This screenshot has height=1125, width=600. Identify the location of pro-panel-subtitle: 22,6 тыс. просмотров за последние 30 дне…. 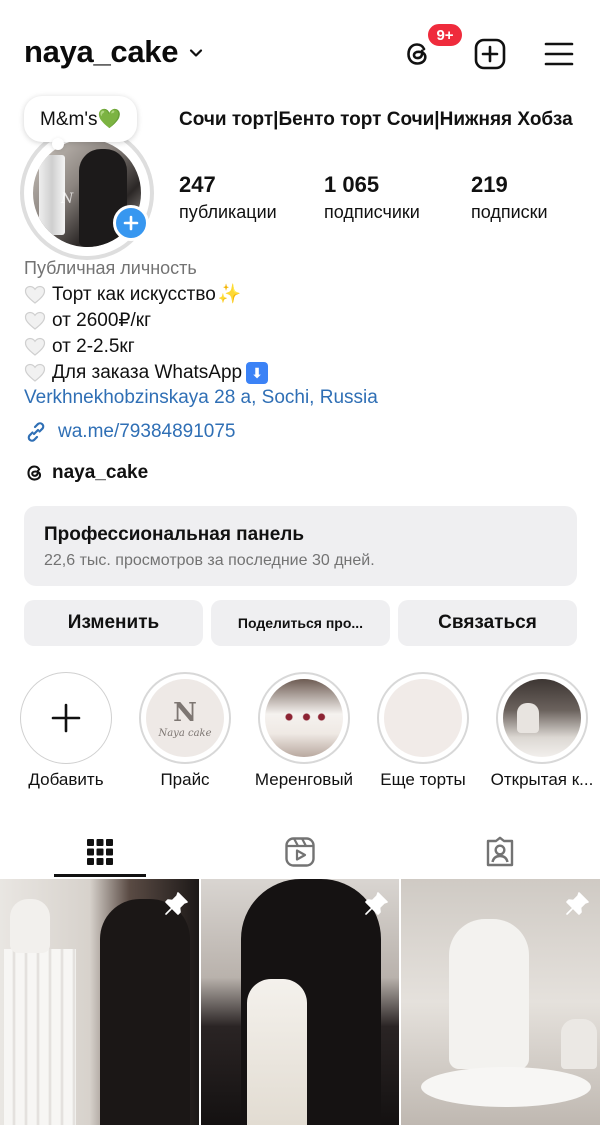
(209, 560).